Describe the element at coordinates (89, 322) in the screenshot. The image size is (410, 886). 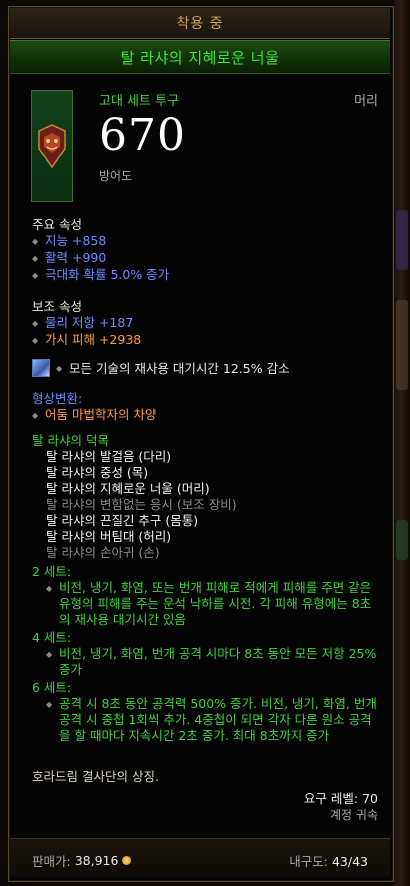
I see `stat-text: 물리 저항 +187` at that location.